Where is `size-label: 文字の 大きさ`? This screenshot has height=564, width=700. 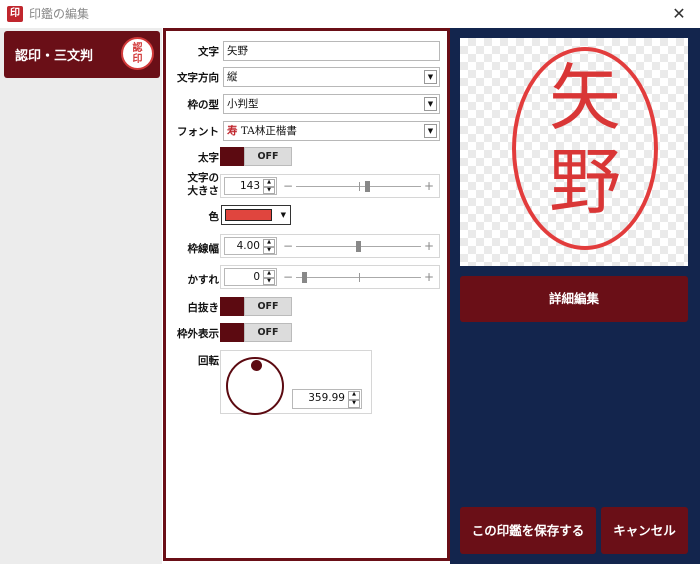
size-label: 文字の 大きさ is located at coordinates (204, 185).